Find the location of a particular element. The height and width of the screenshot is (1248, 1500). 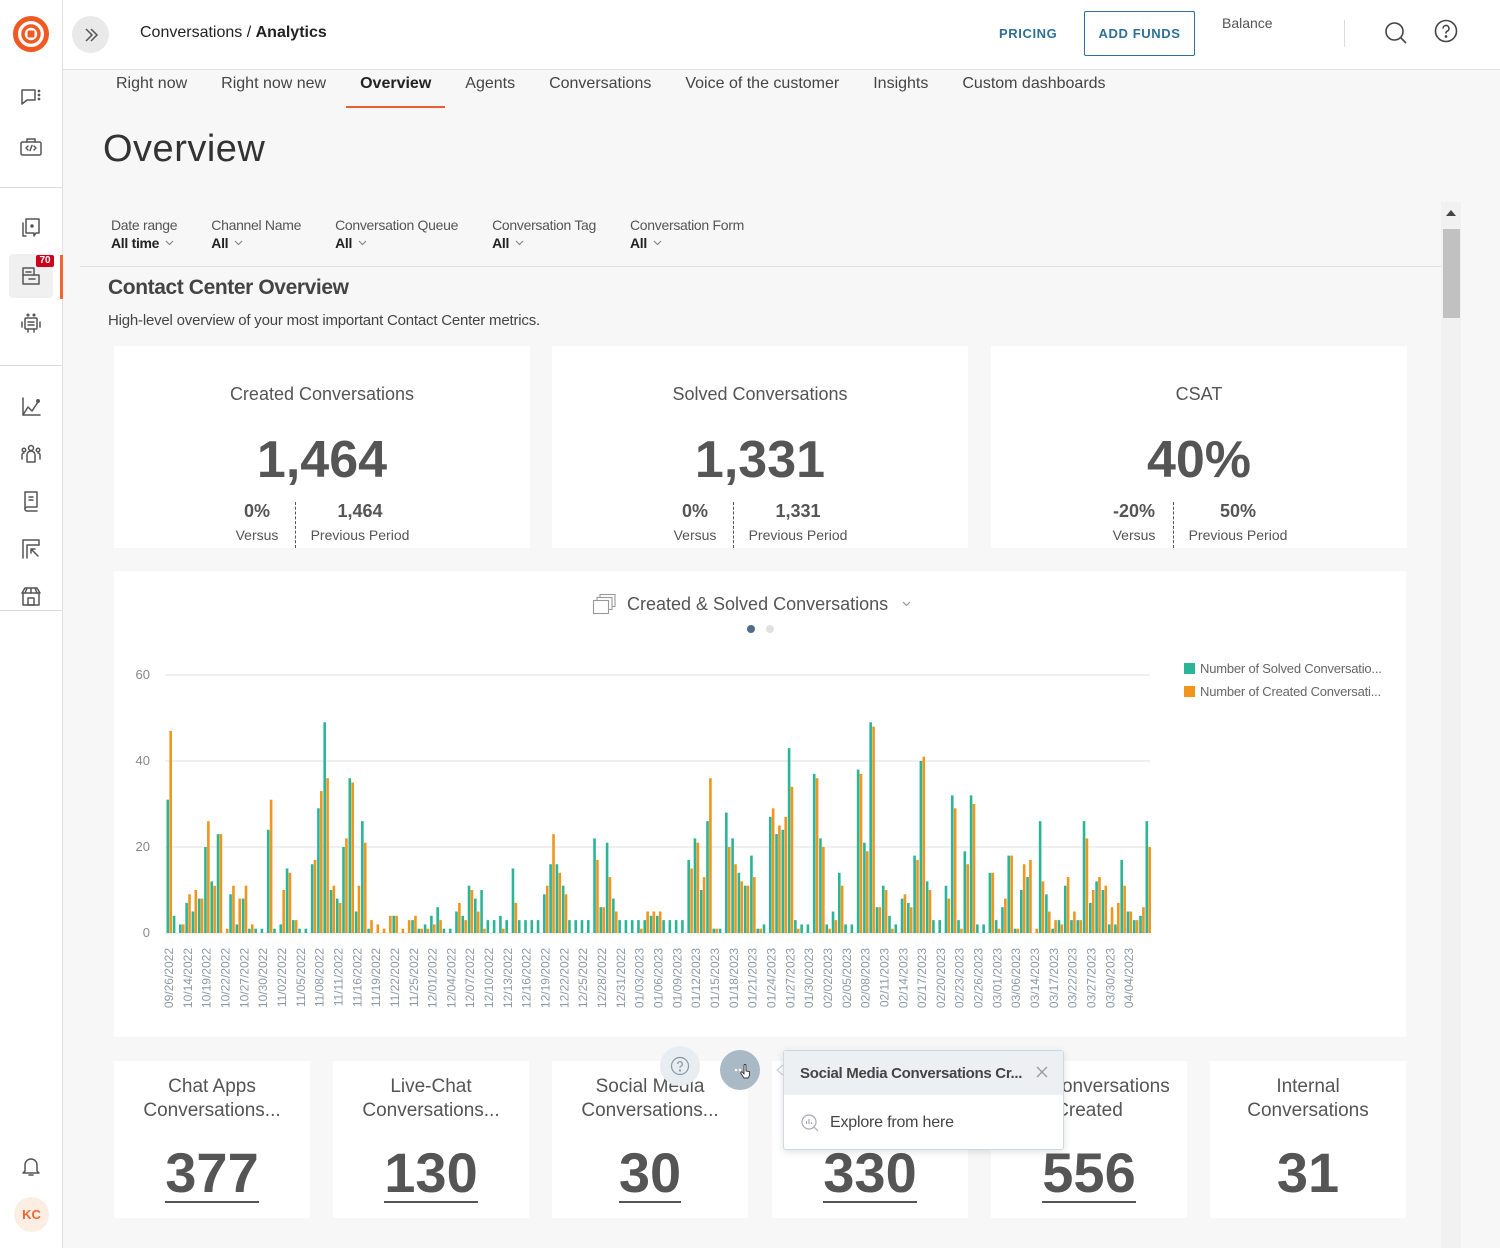

scrollbar-thumb is located at coordinates (1451, 273).